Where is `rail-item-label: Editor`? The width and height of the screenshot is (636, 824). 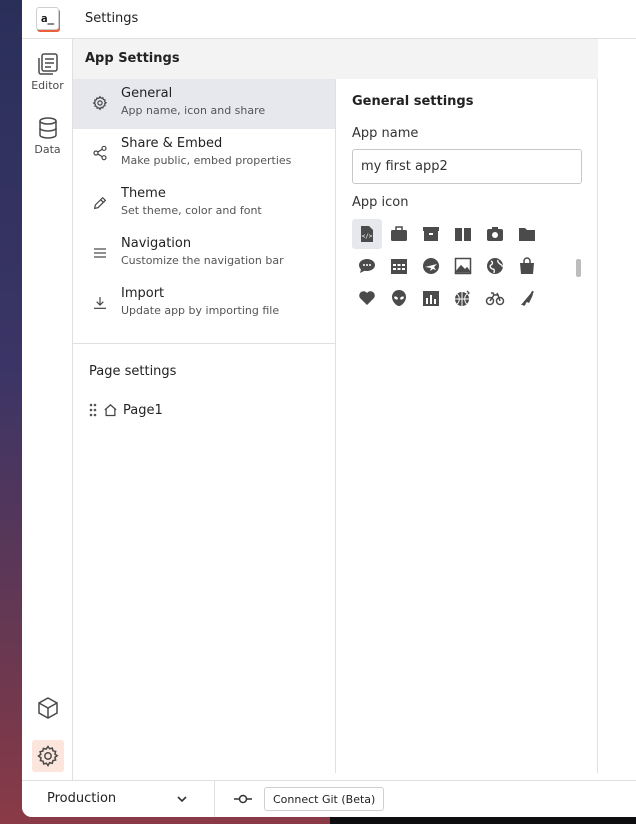
rail-item-label: Editor is located at coordinates (47, 85).